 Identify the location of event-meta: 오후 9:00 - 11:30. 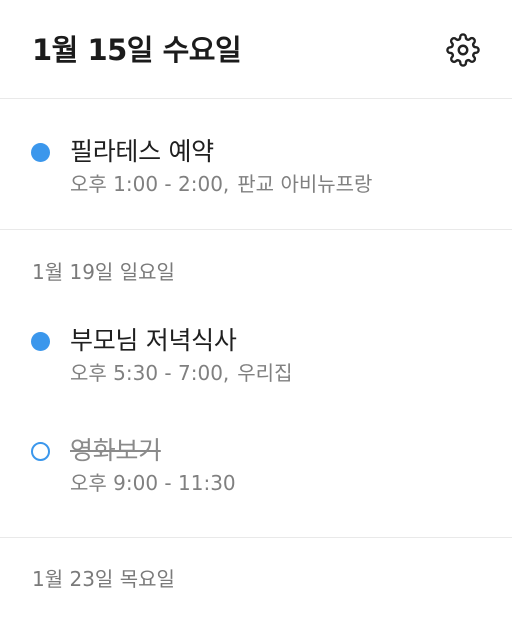
(153, 483).